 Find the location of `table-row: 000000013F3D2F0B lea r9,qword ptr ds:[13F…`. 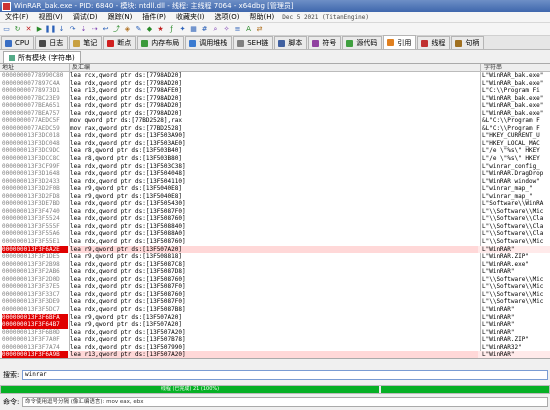

table-row: 000000013F3D2F0B lea r9,qword ptr ds:[13F… is located at coordinates (275, 189).